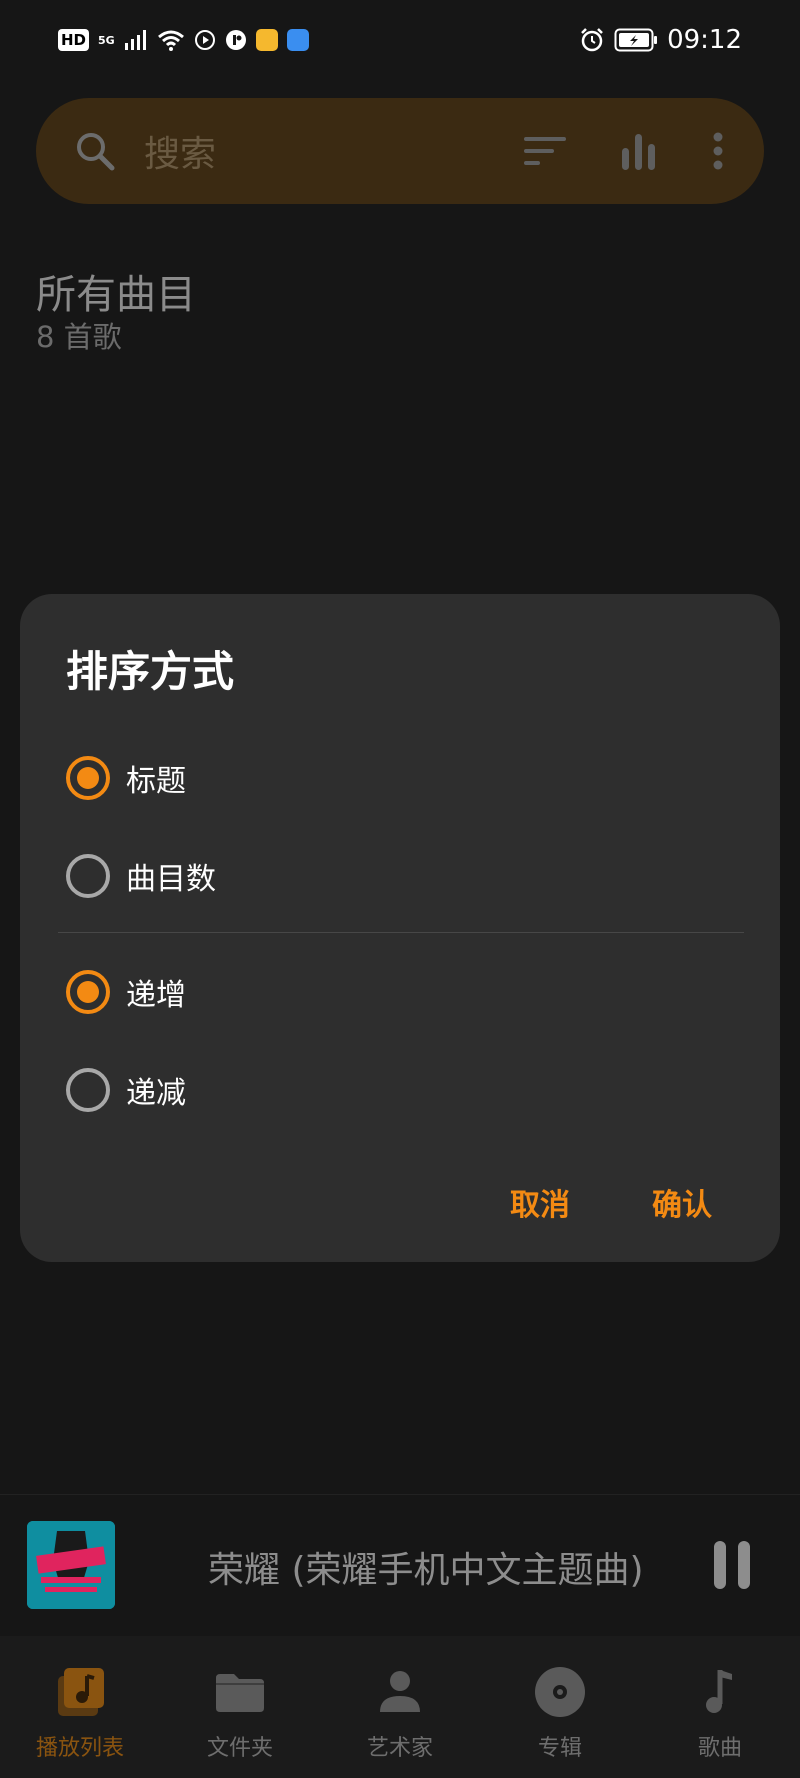  I want to click on battery-icon, so click(636, 40).